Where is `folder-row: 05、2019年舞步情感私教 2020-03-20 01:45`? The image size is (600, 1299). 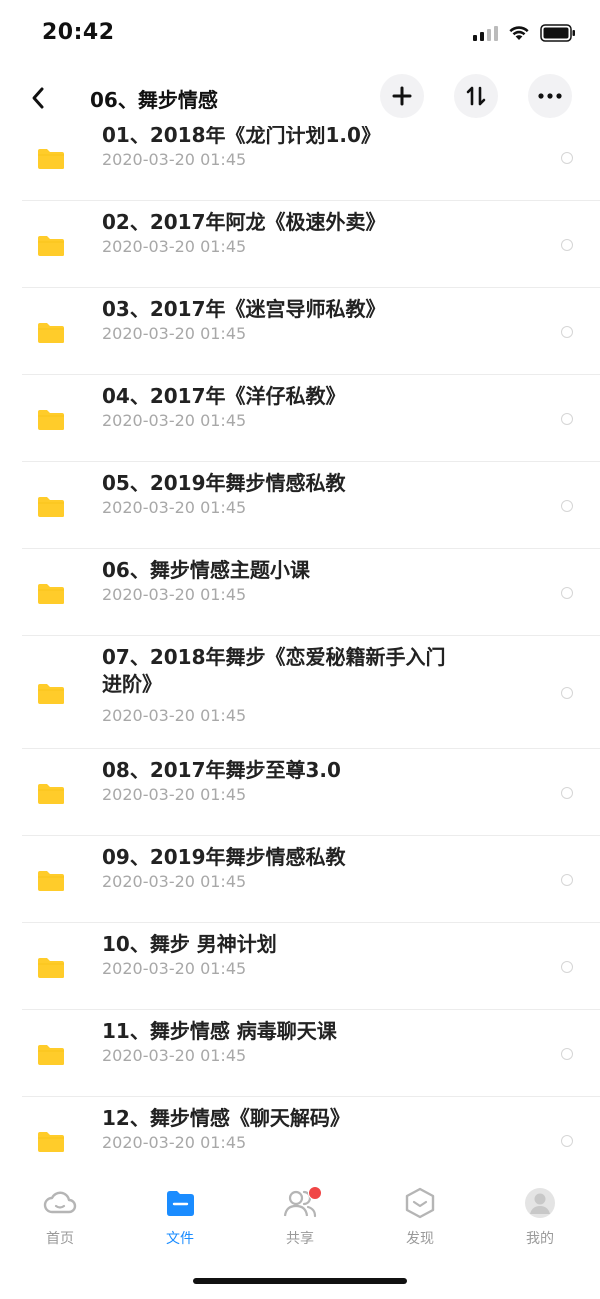
folder-row: 05、2019年舞步情感私教 2020-03-20 01:45 is located at coordinates (300, 505).